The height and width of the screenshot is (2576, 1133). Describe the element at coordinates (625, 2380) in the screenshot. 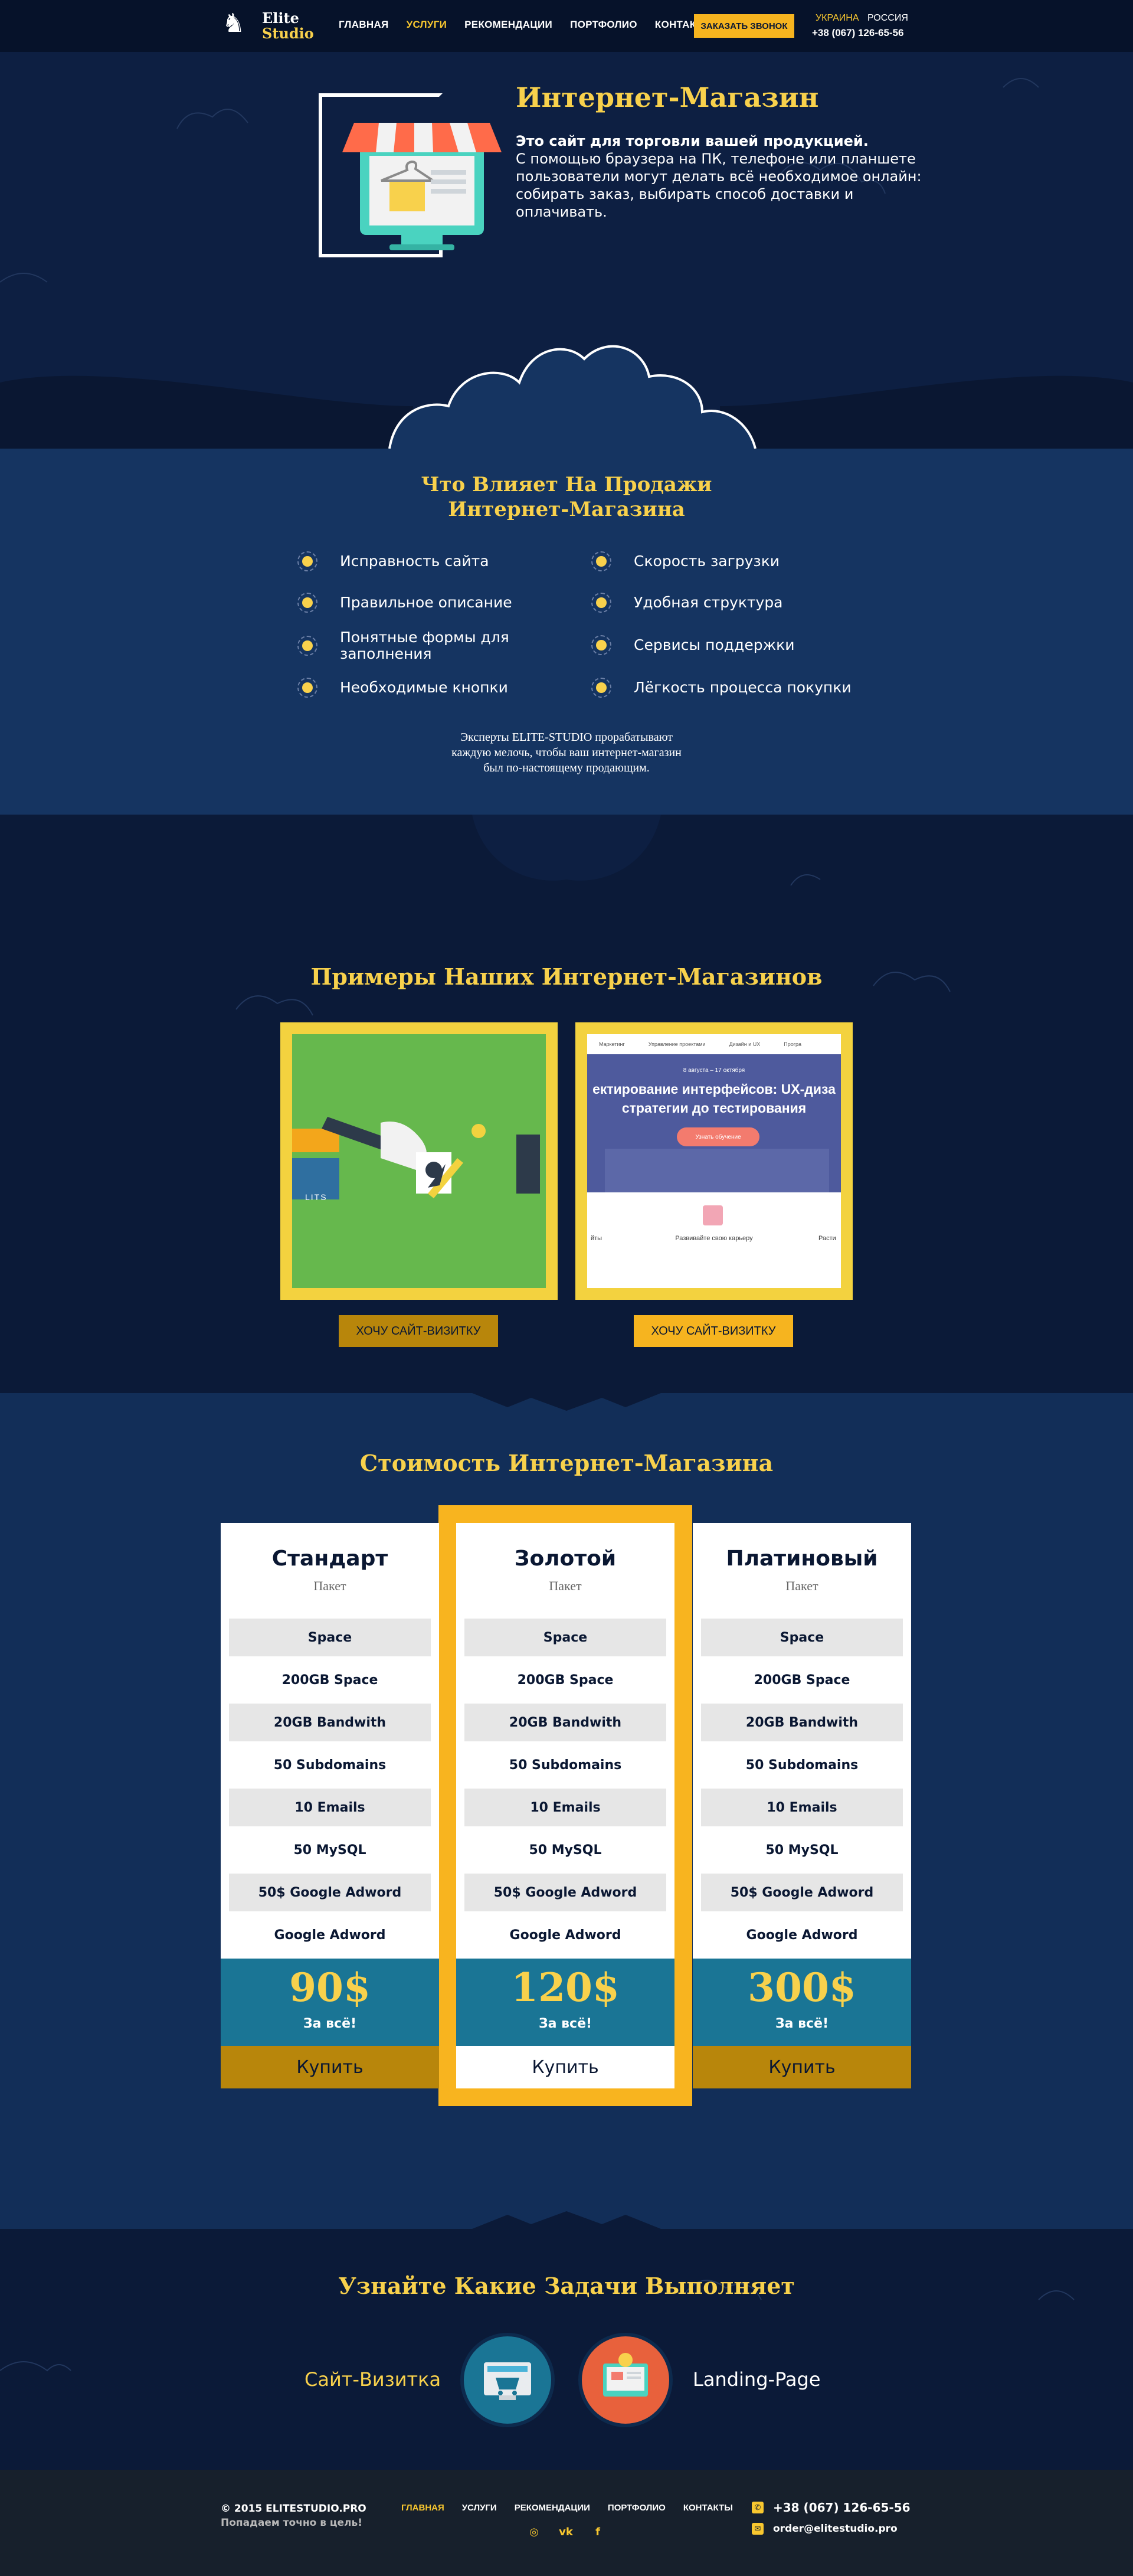

I see `landing-page-icon` at that location.